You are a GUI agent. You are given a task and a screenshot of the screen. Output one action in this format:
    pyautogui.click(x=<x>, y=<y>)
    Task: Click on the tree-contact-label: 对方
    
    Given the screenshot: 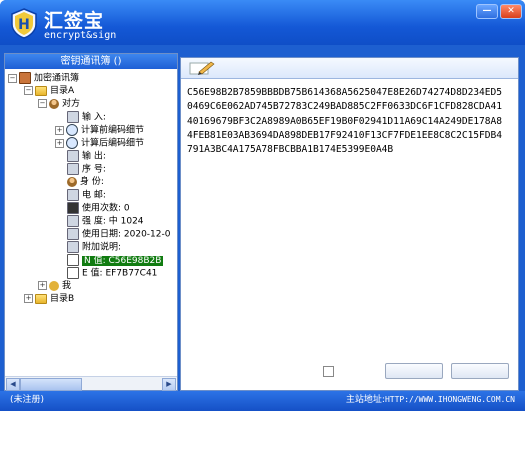 What is the action you would take?
    pyautogui.click(x=71, y=104)
    